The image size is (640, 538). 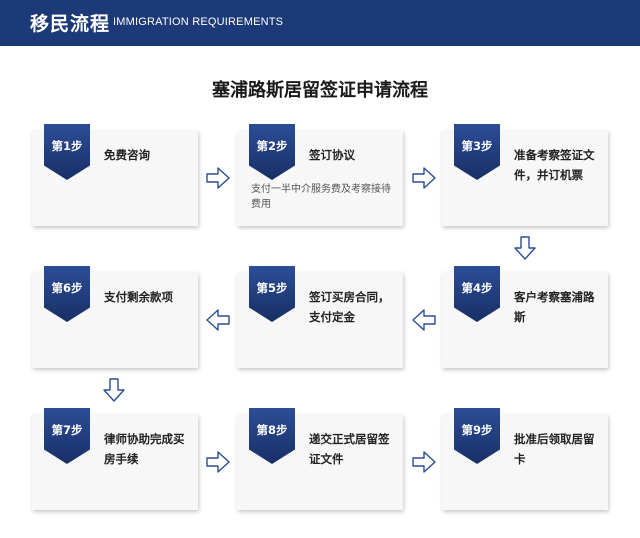 I want to click on step-number: 第7步, so click(x=67, y=430).